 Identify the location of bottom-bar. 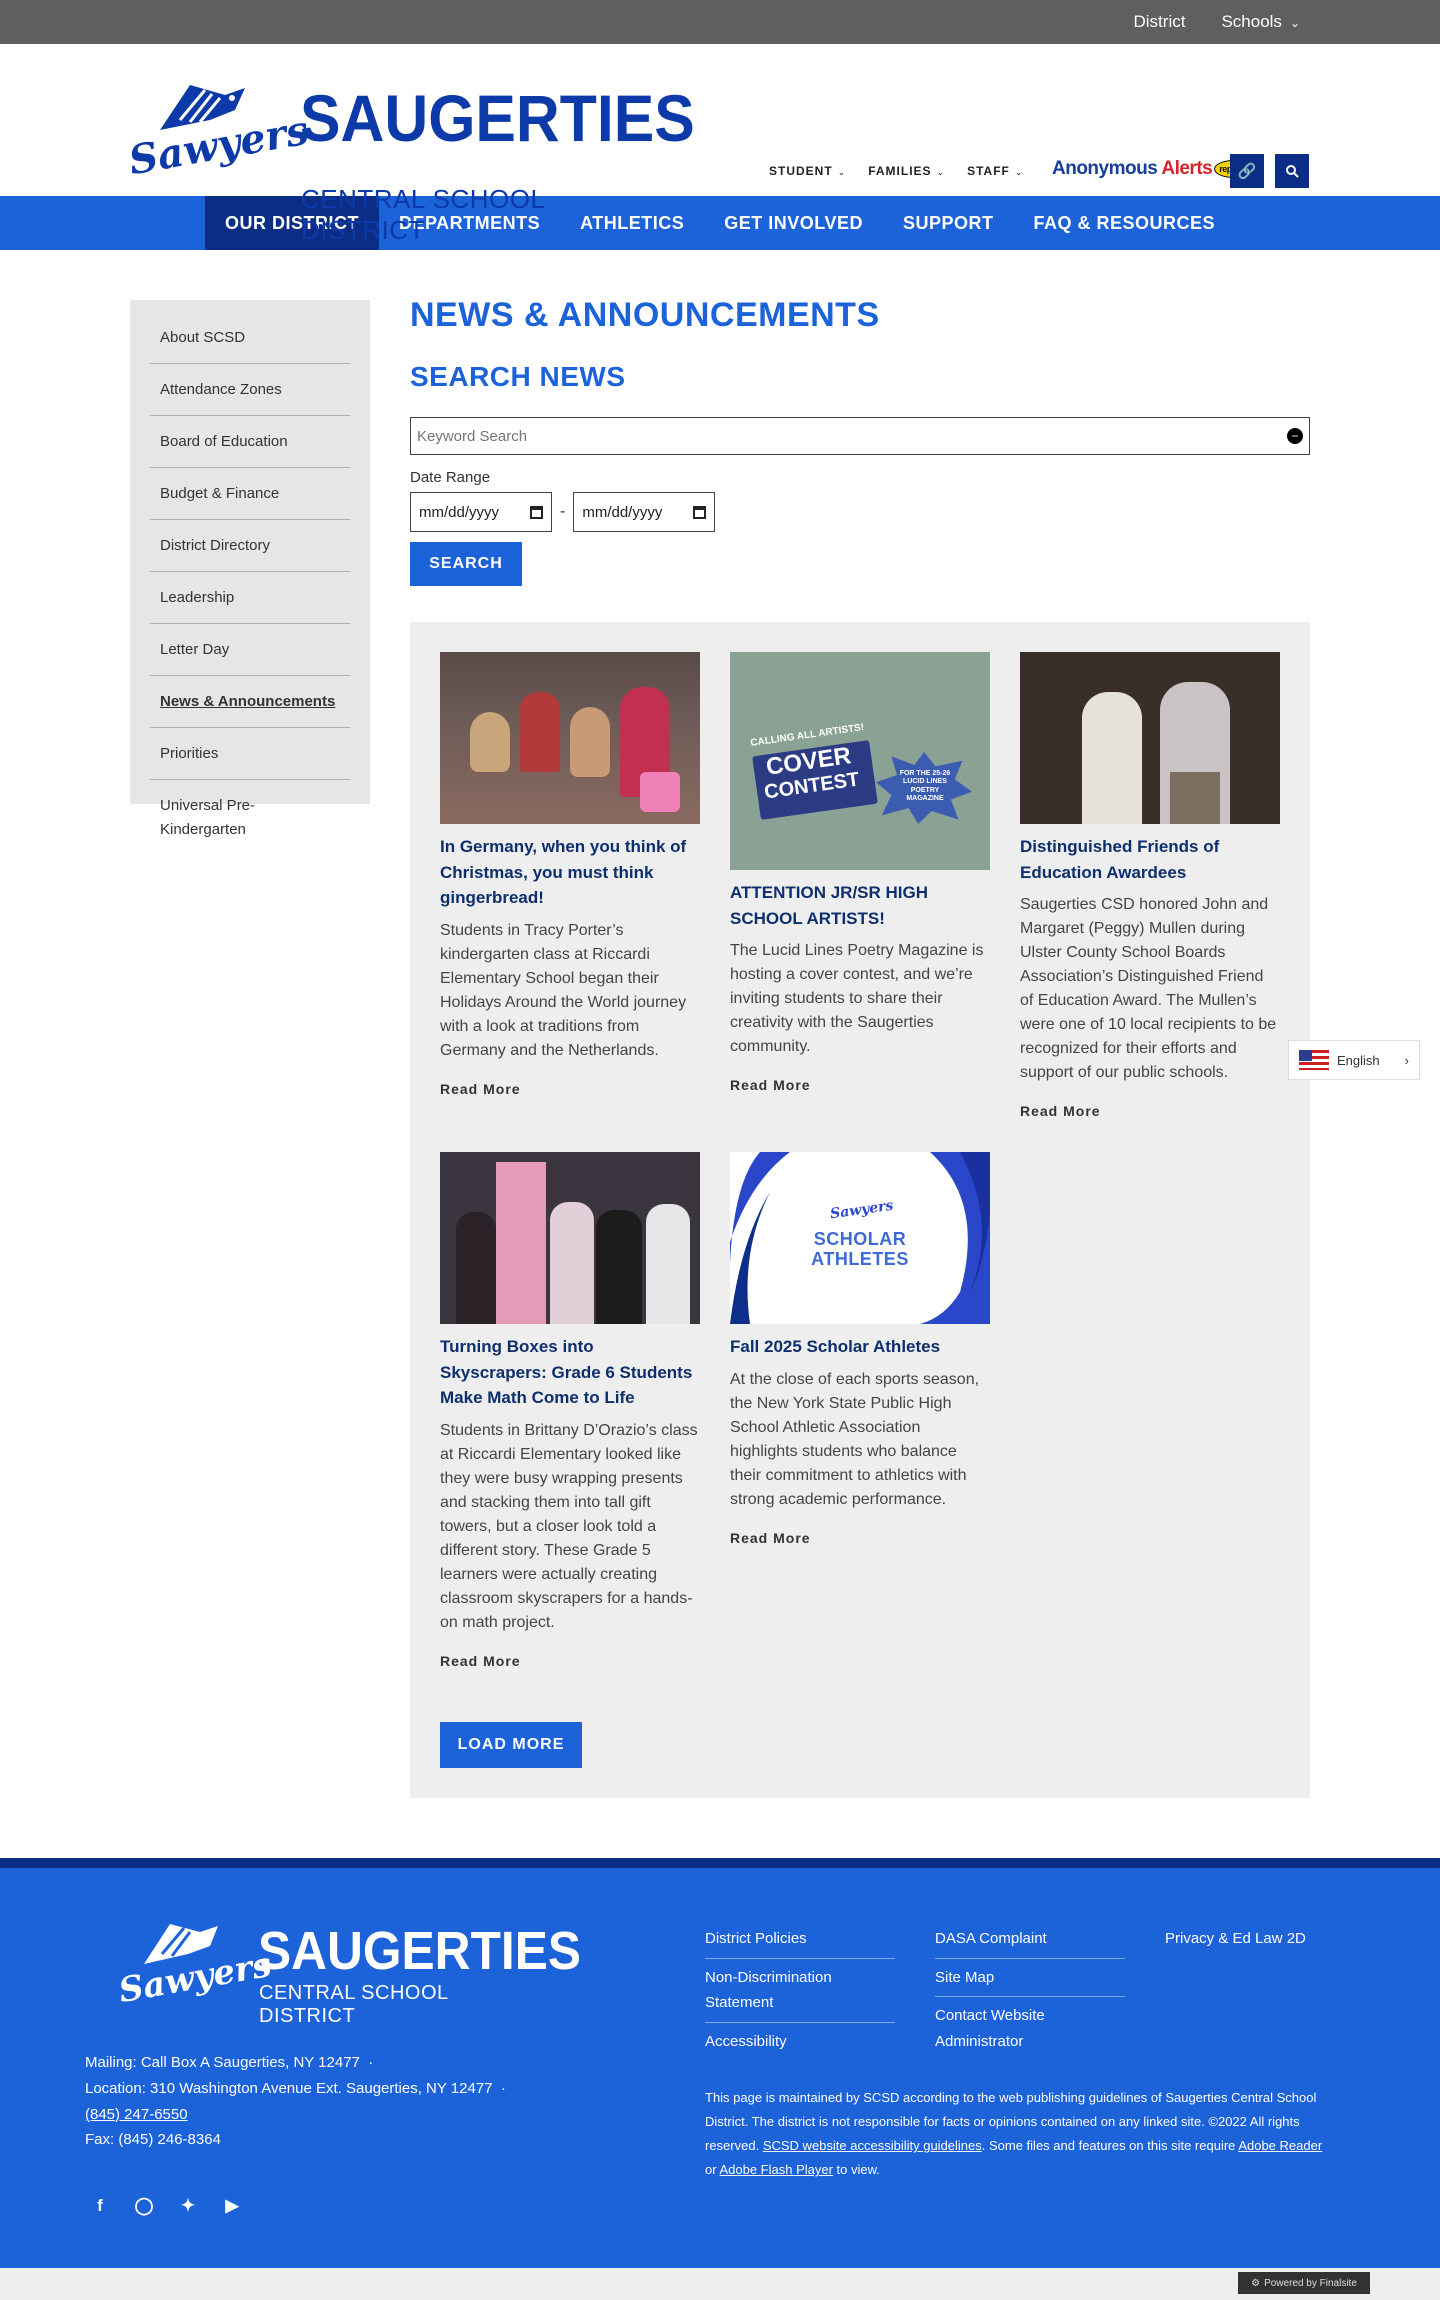
(720, 2284).